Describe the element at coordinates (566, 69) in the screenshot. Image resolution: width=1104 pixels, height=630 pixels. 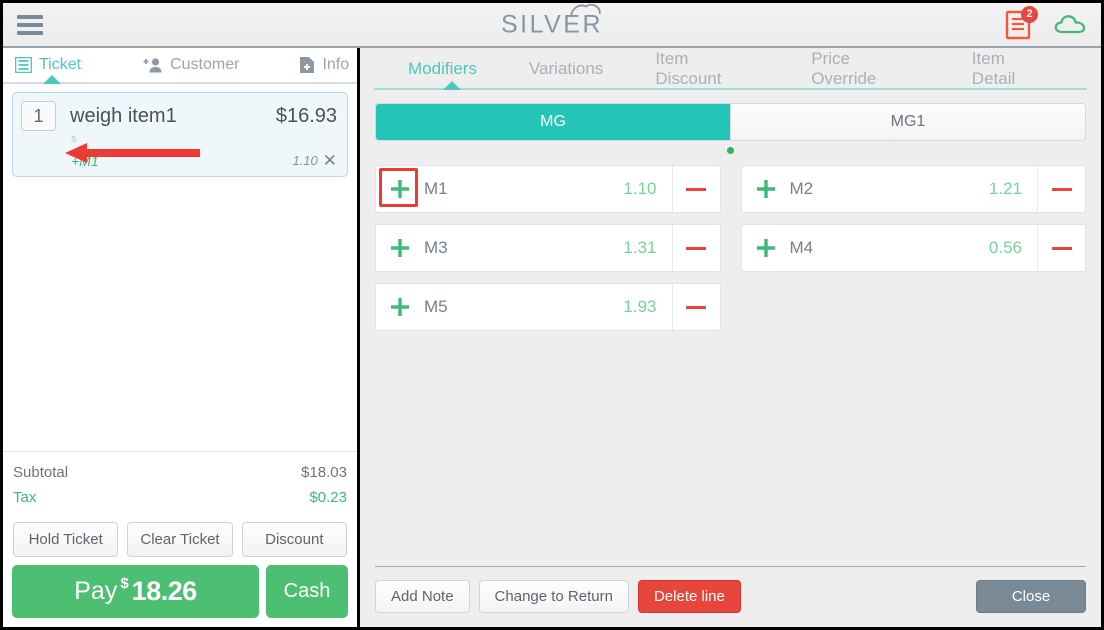
I see `tab-variations: Variations` at that location.